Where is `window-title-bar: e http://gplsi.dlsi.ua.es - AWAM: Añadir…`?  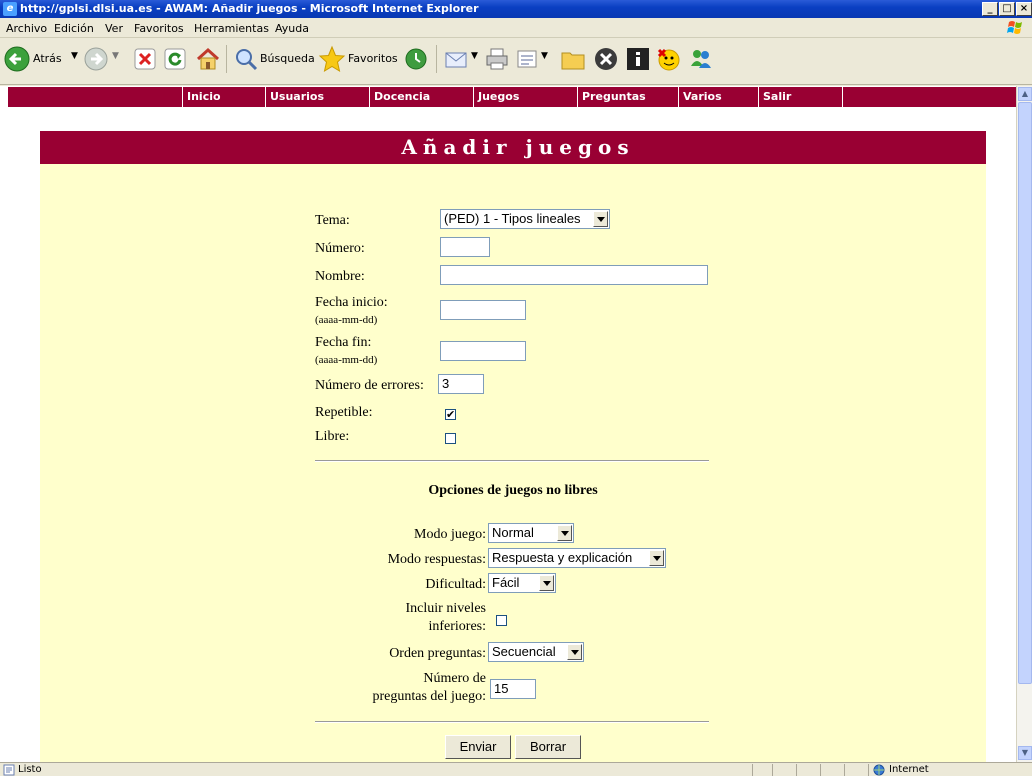 window-title-bar: e http://gplsi.dlsi.ua.es - AWAM: Añadir… is located at coordinates (516, 9).